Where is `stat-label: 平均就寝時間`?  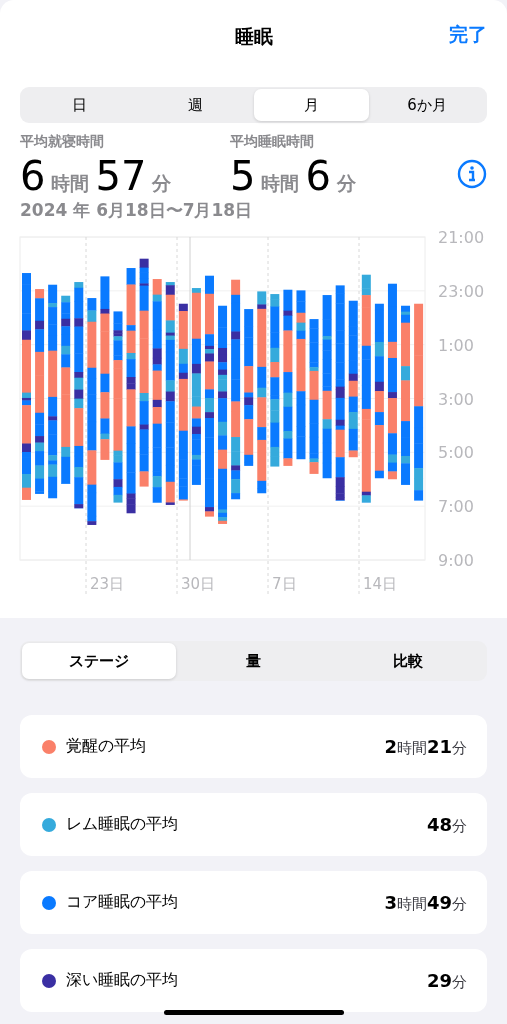 stat-label: 平均就寝時間 is located at coordinates (62, 142).